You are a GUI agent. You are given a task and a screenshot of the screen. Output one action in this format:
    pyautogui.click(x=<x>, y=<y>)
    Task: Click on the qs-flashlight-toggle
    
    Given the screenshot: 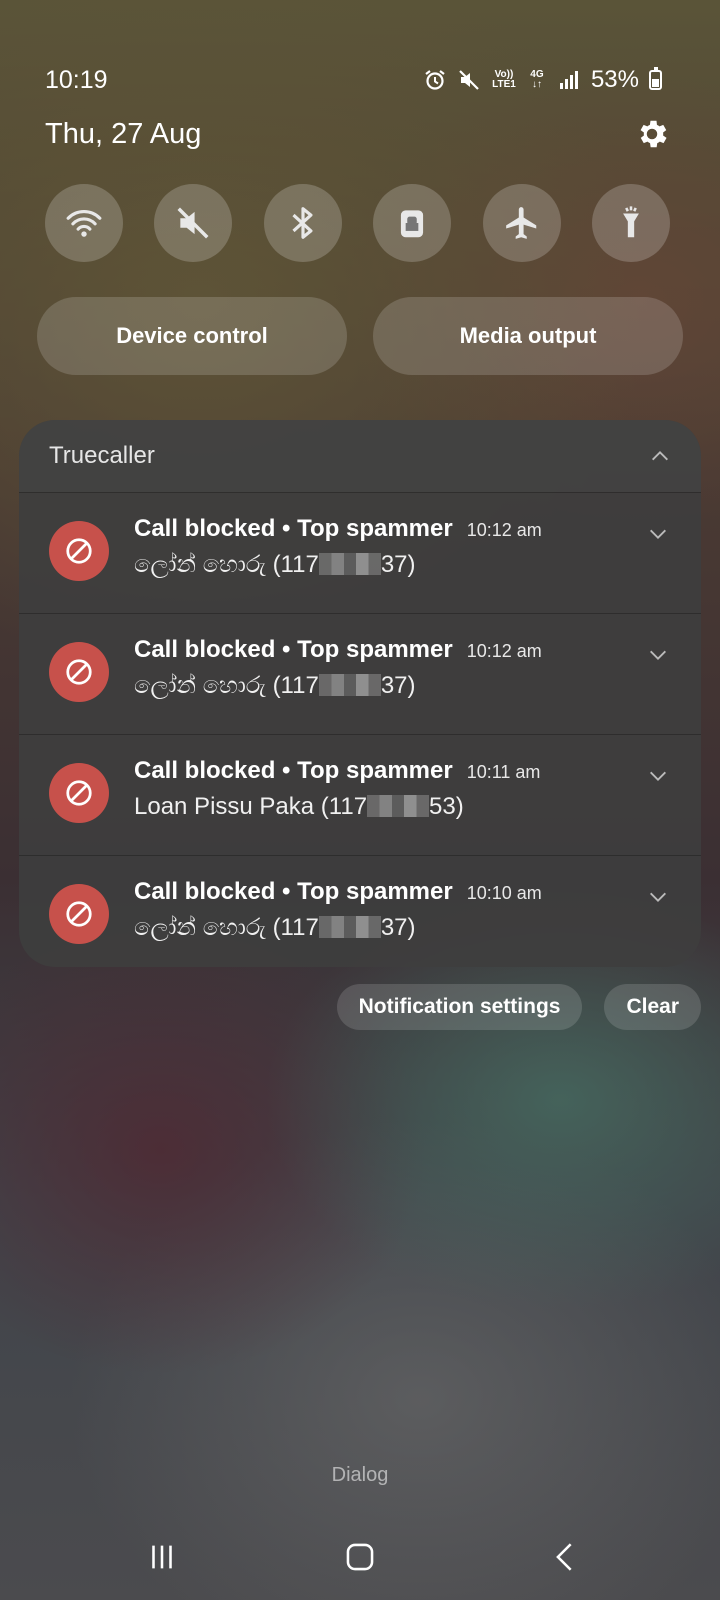 What is the action you would take?
    pyautogui.click(x=630, y=223)
    